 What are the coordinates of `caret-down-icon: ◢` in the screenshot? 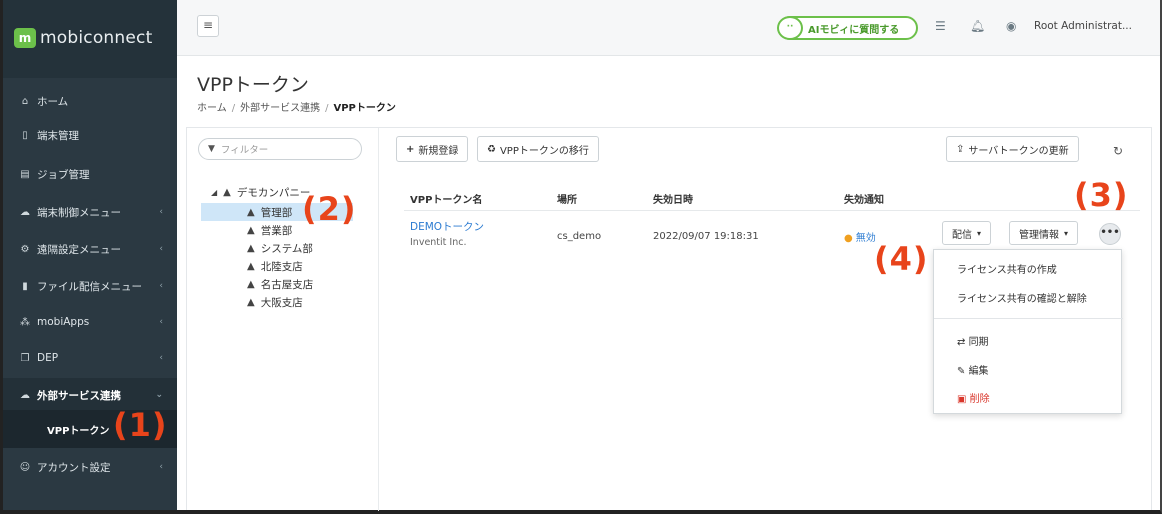 It's located at (214, 192).